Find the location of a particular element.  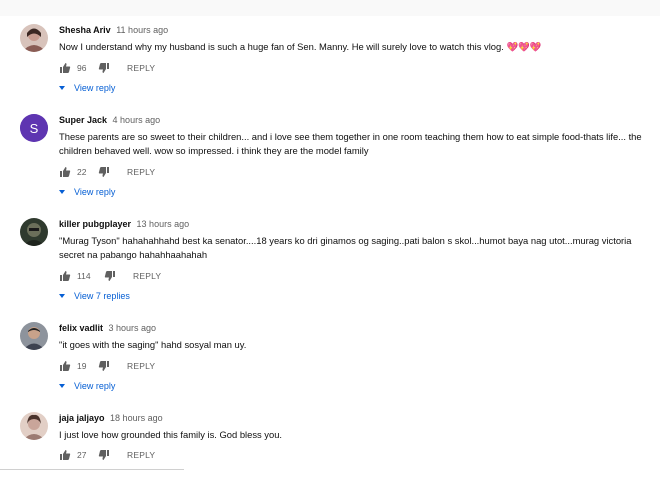

comment-author: jaja jaljayo is located at coordinates (82, 418).